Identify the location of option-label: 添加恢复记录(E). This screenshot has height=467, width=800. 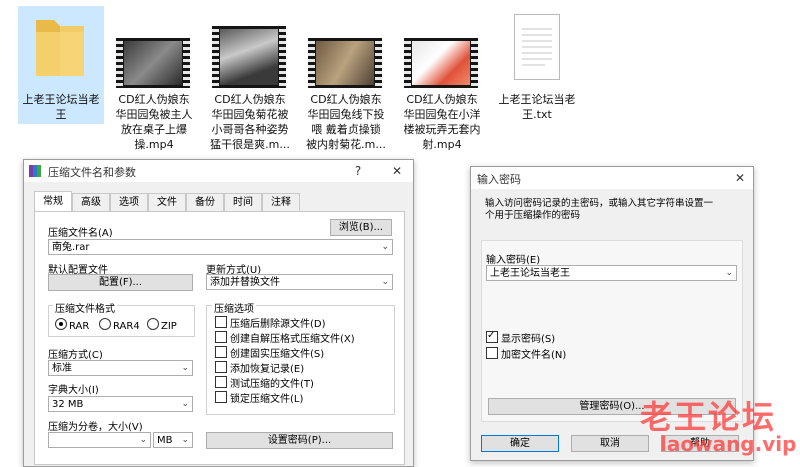
(267, 369).